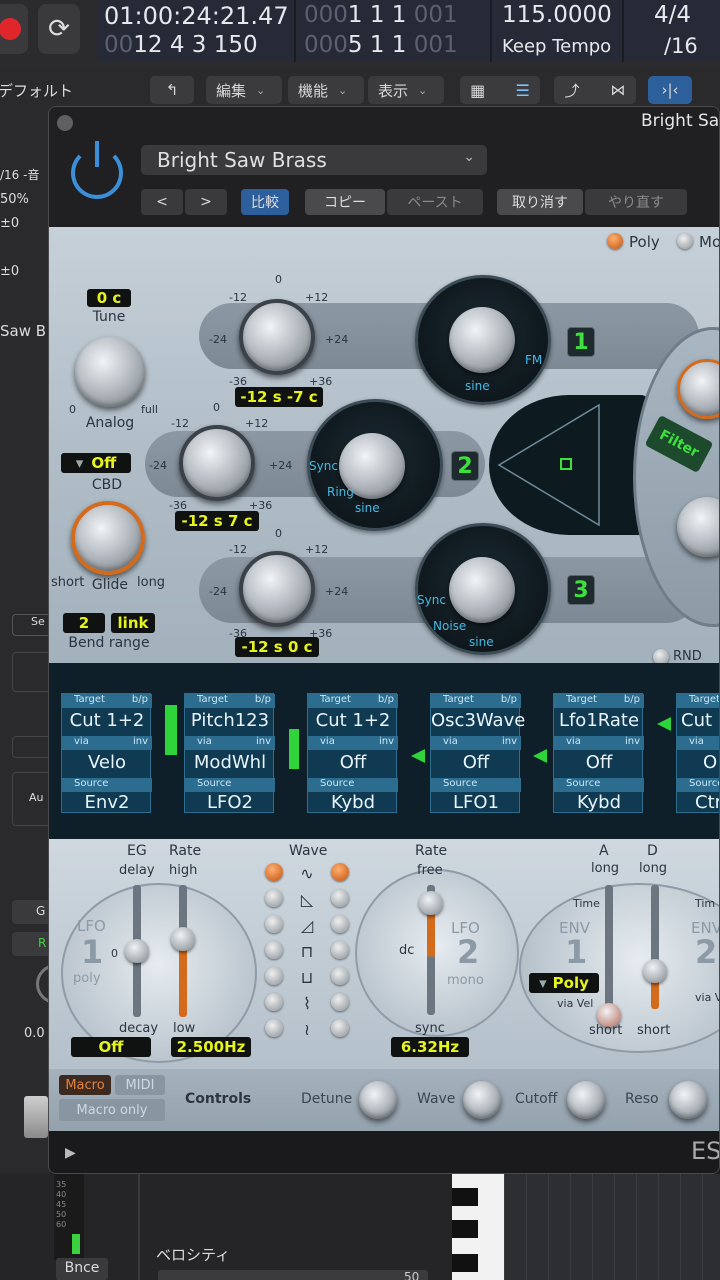  What do you see at coordinates (681, 46) in the screenshot?
I see `division: /16` at bounding box center [681, 46].